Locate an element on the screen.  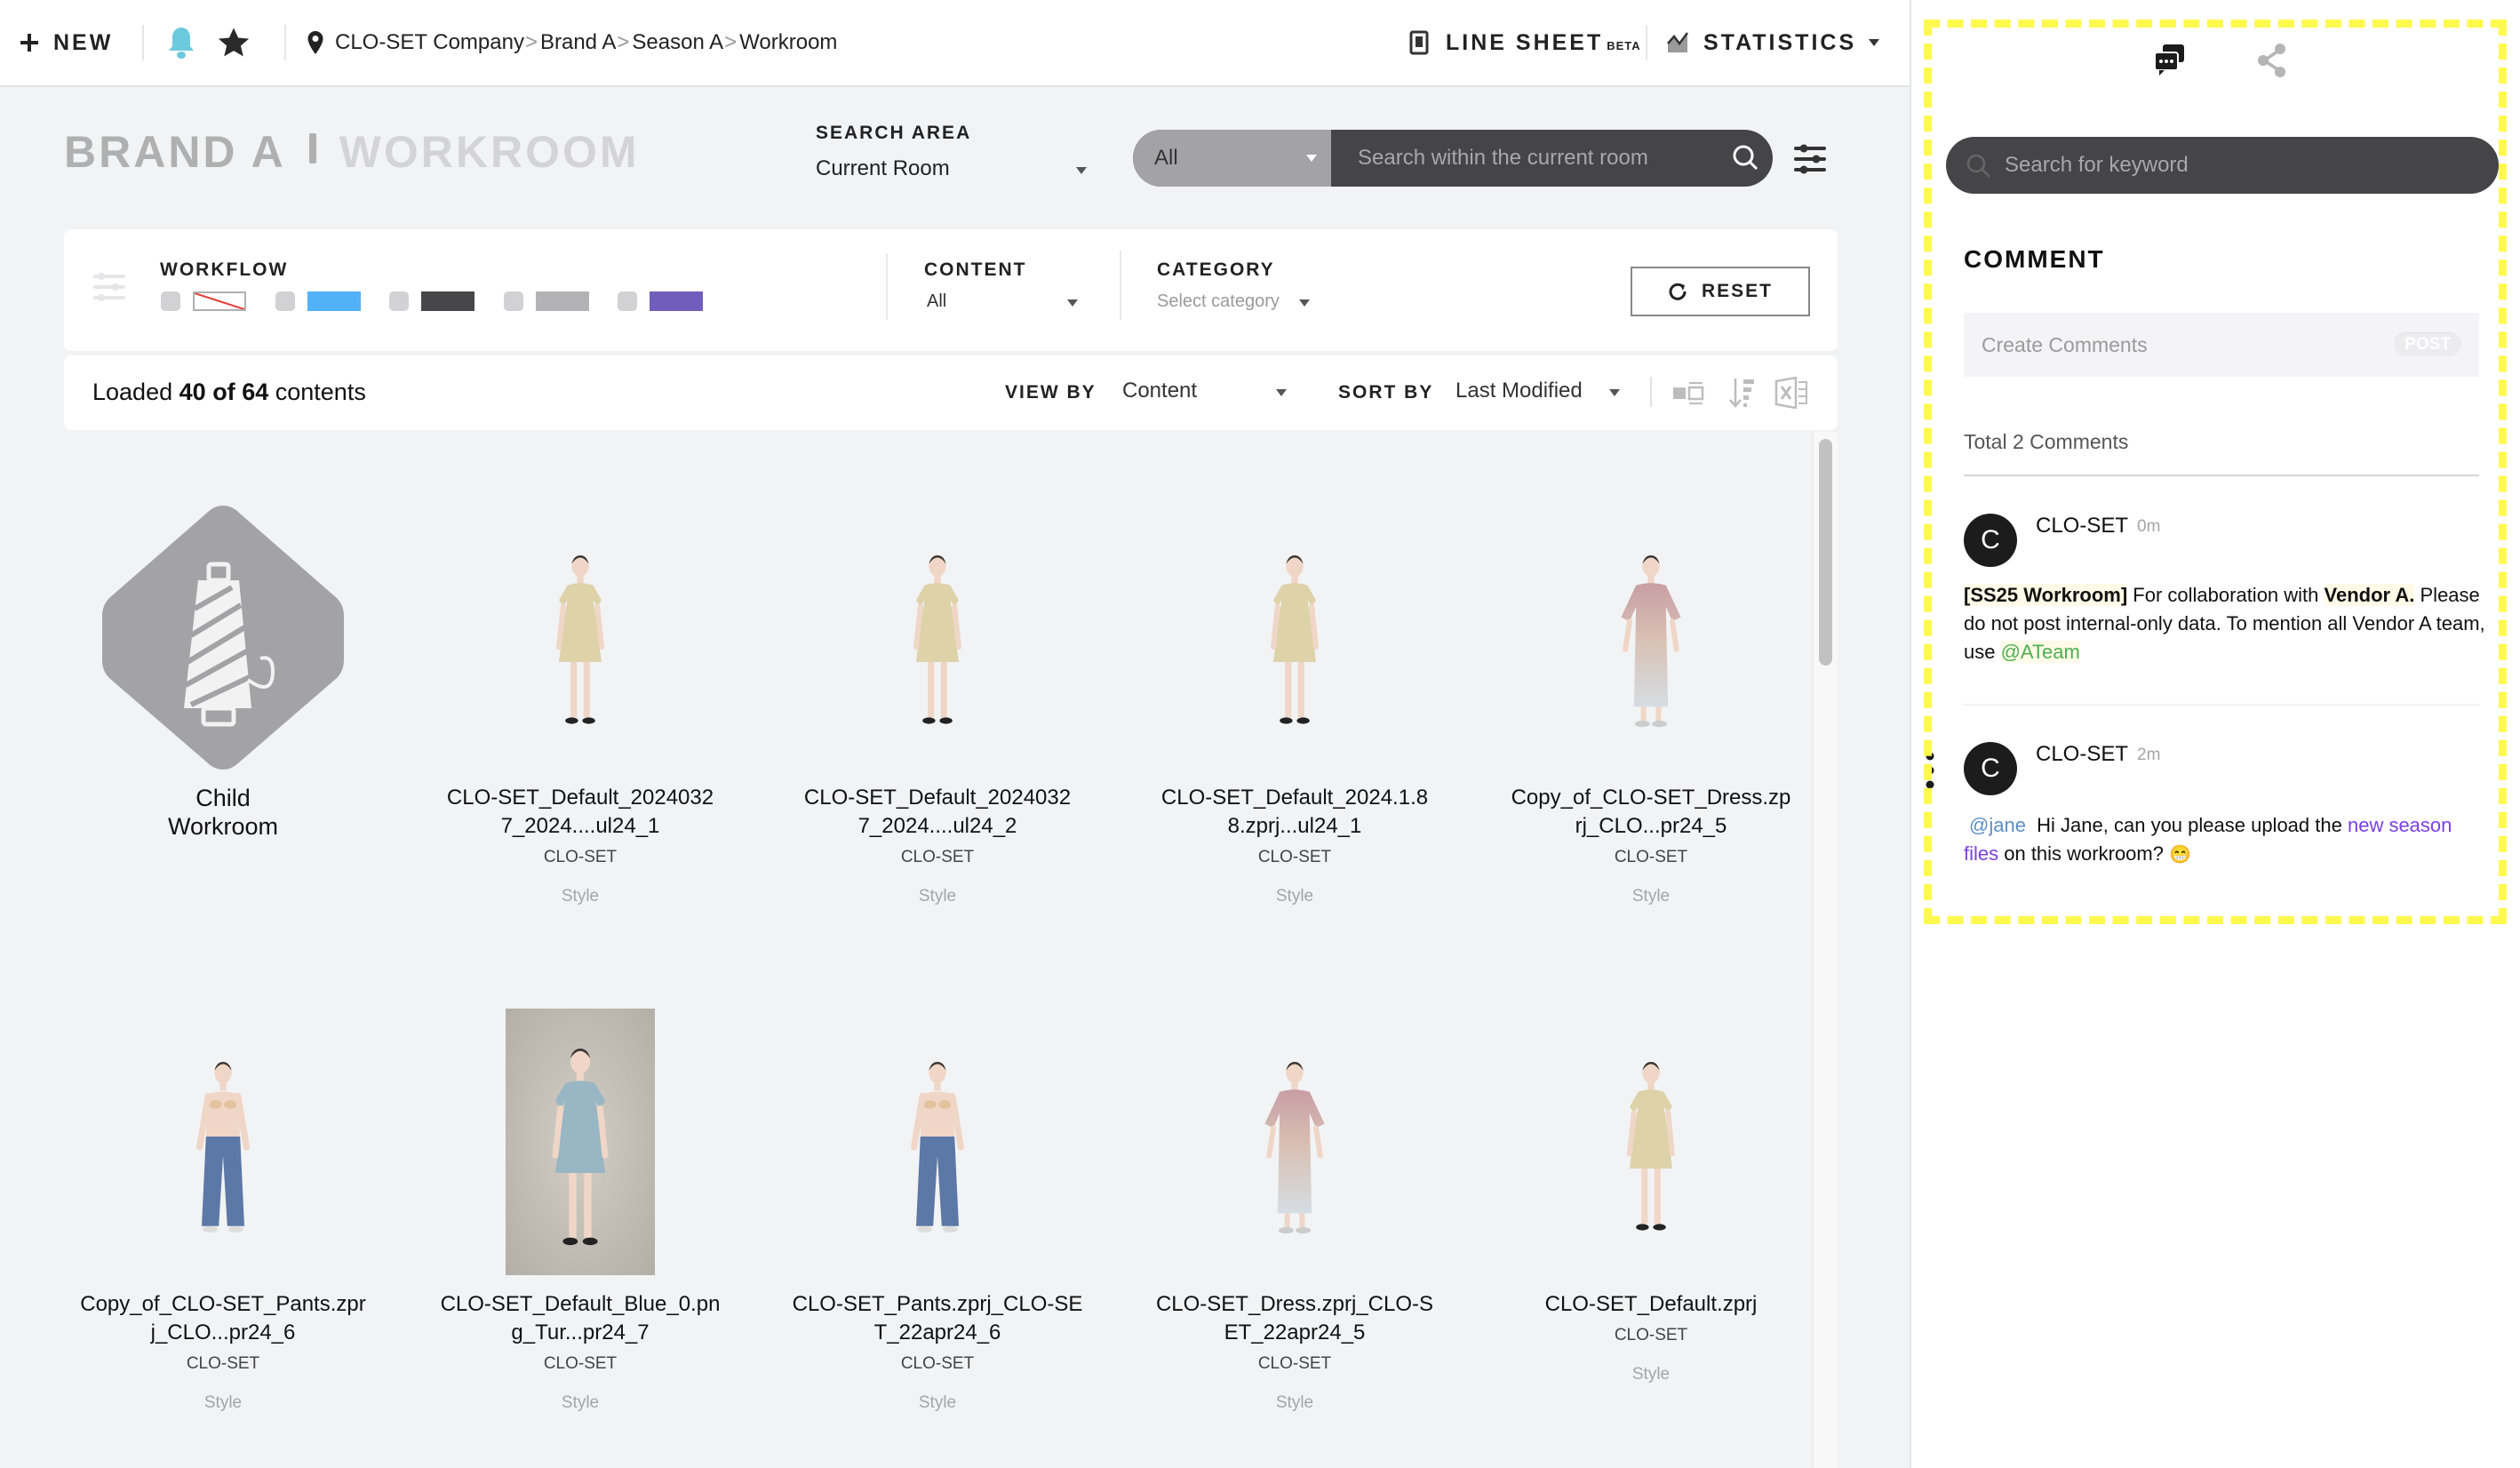
new-button: NEW is located at coordinates (65, 42).